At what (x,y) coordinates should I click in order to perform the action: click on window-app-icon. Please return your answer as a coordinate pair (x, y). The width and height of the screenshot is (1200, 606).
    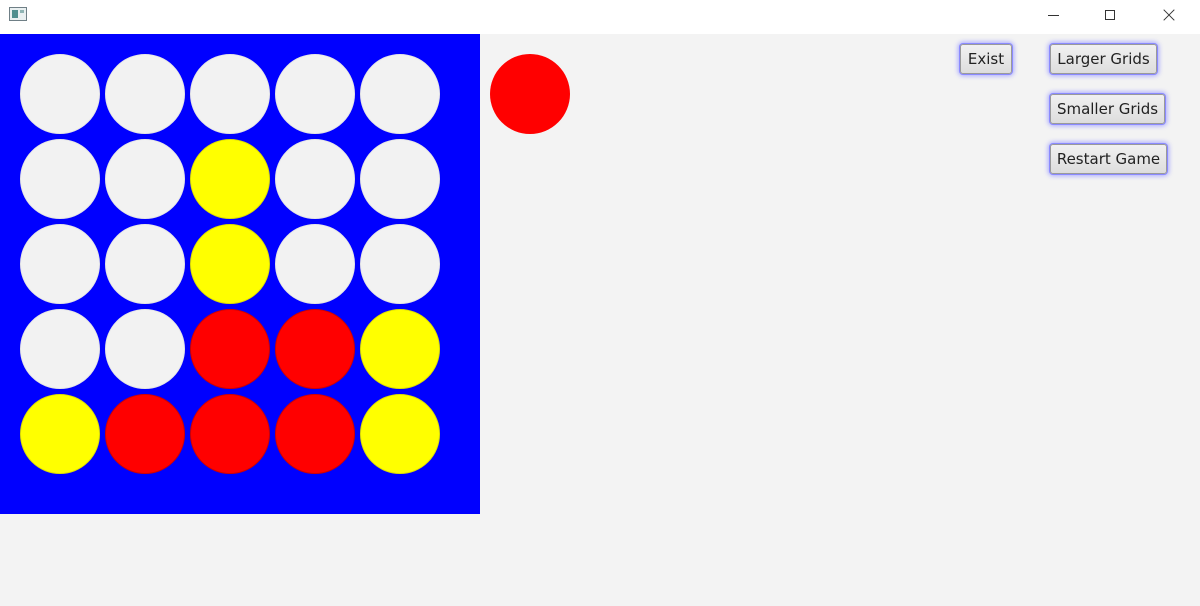
    Looking at the image, I should click on (18, 14).